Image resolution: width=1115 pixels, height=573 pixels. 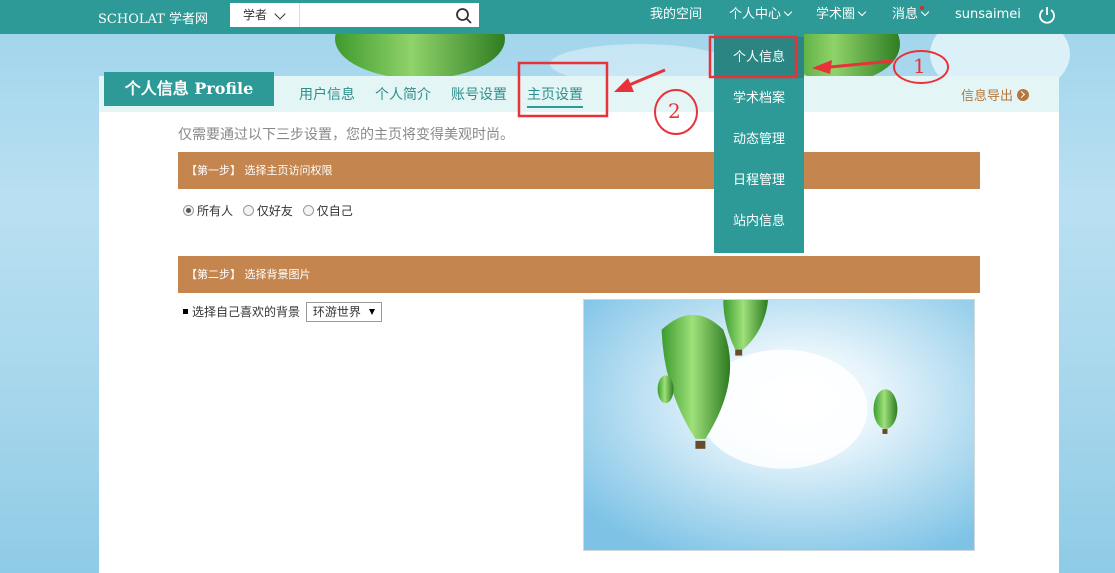 I want to click on nav-messages-label: 消息, so click(x=905, y=14).